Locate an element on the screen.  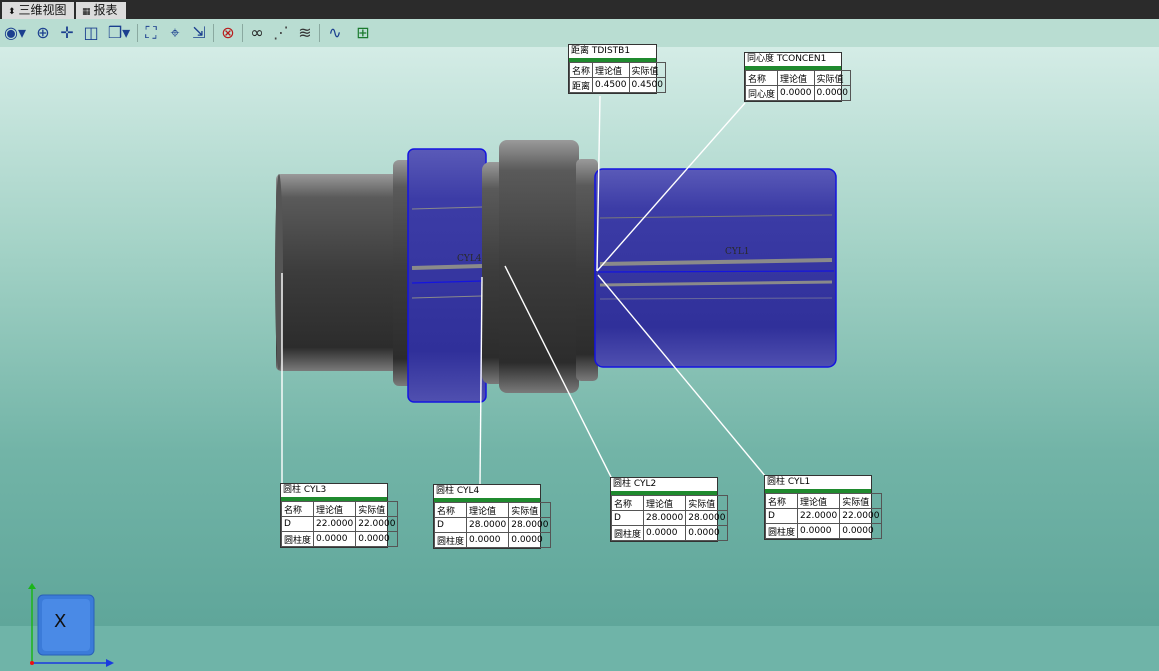
cyl1-model-label: CYL1 is located at coordinates (737, 252).